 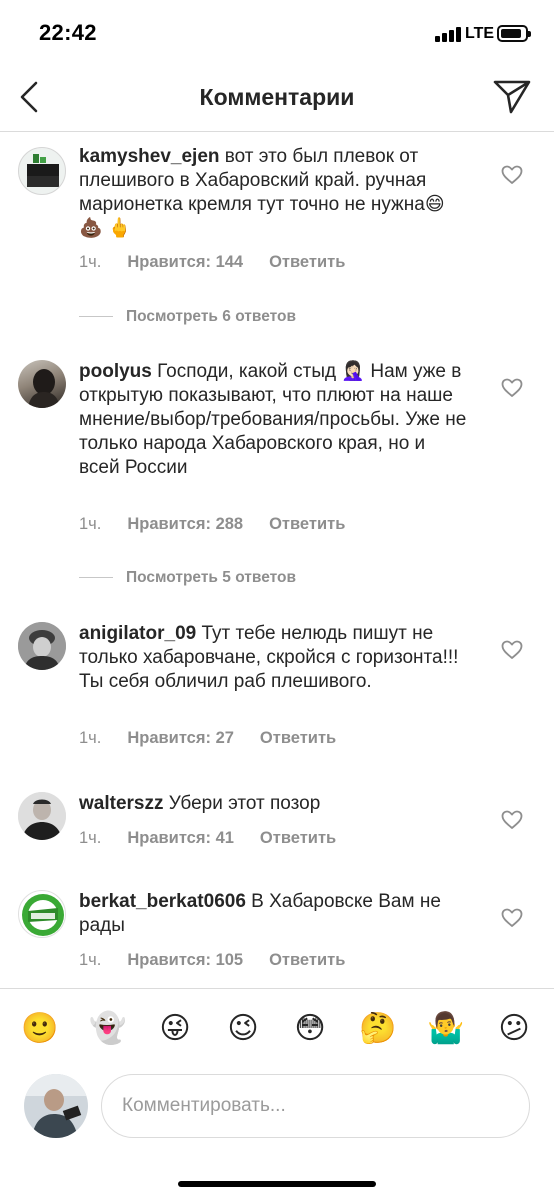 What do you see at coordinates (175, 1029) in the screenshot?
I see `emoji-winking-tongue-button: 😜` at bounding box center [175, 1029].